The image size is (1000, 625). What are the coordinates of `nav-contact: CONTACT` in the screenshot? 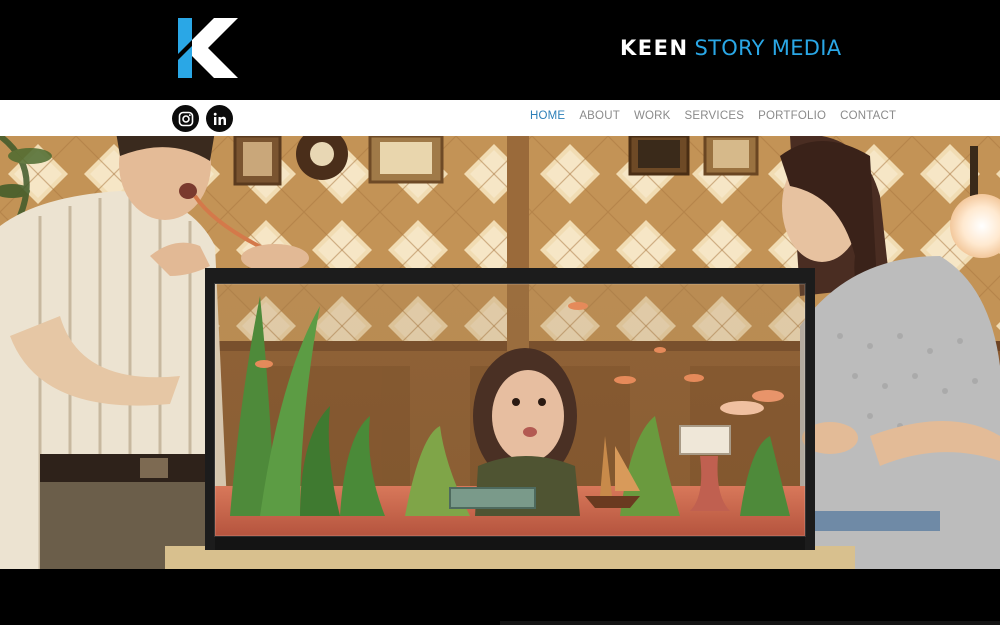 It's located at (868, 116).